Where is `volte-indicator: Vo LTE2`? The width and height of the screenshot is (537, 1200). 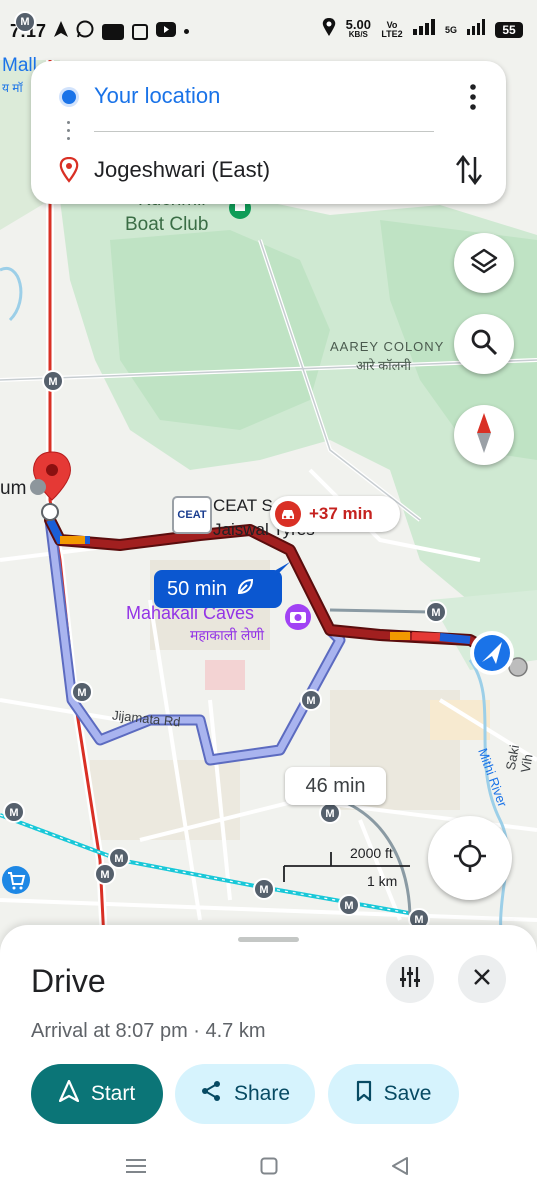 volte-indicator: Vo LTE2 is located at coordinates (392, 29).